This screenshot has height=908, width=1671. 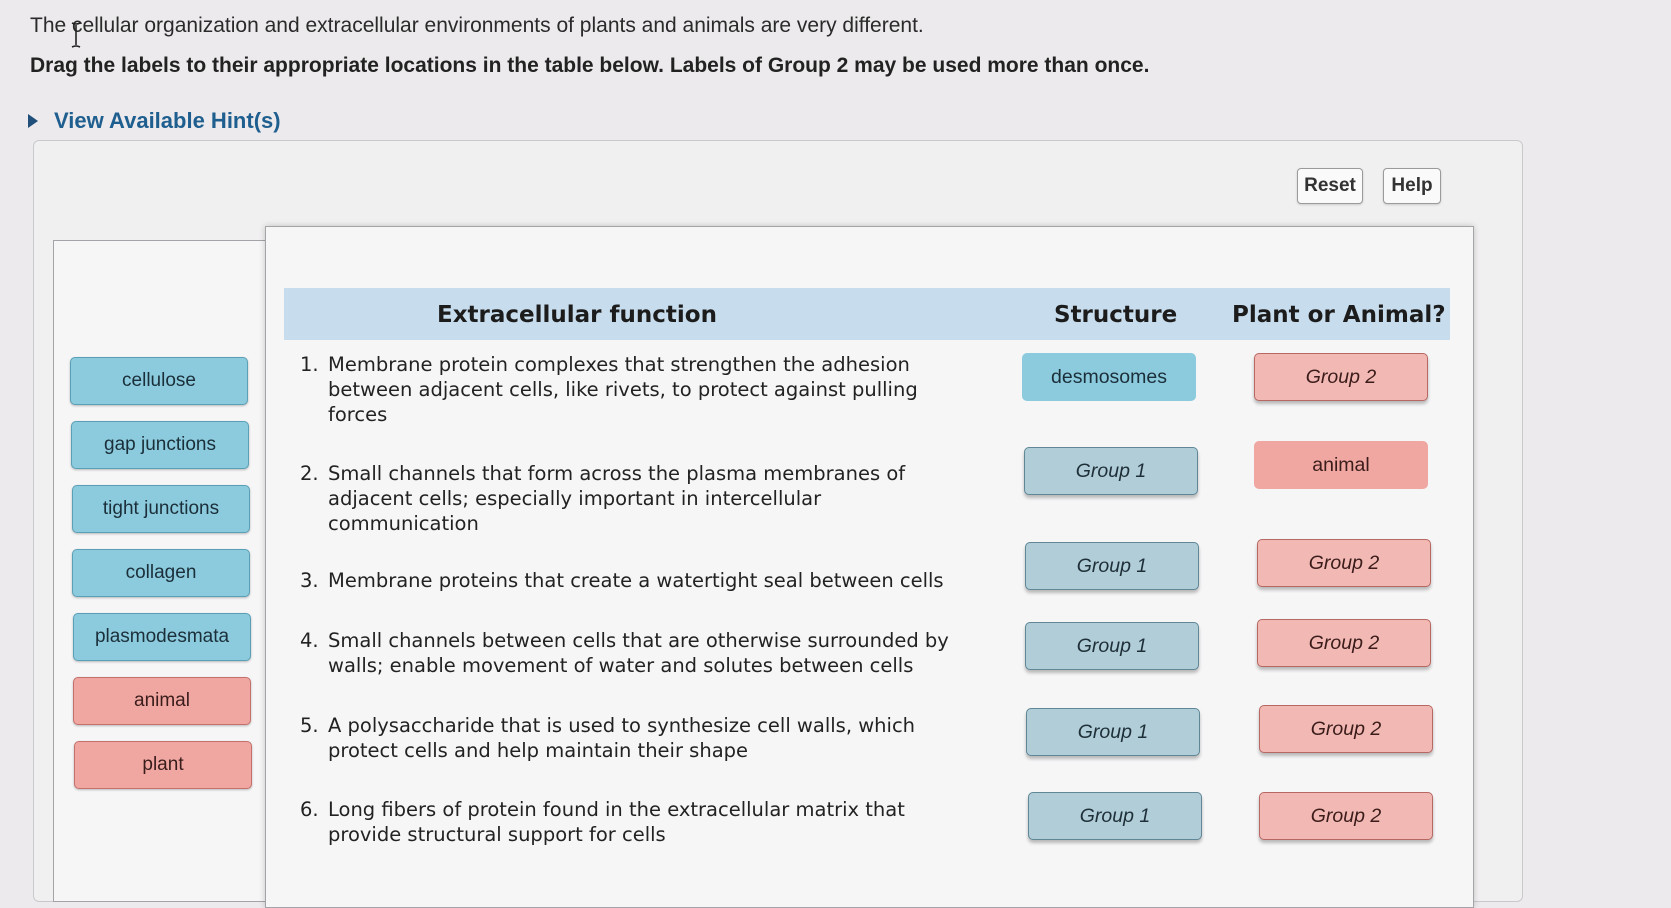 What do you see at coordinates (162, 637) in the screenshot?
I see `label-plasmodesmata: plasmodesmata` at bounding box center [162, 637].